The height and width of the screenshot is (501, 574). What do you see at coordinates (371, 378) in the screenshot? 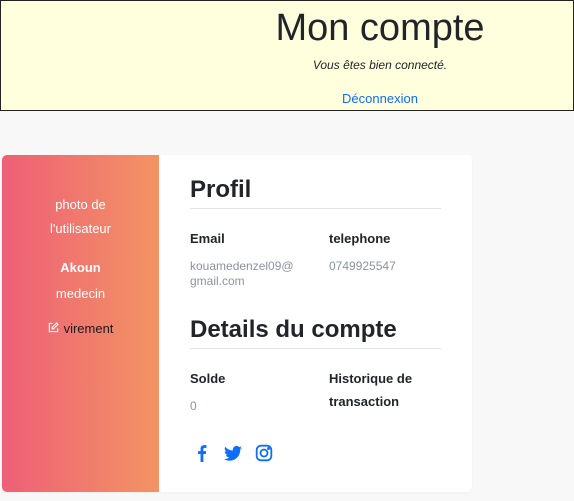
I see `historique-line1: Historique de` at bounding box center [371, 378].